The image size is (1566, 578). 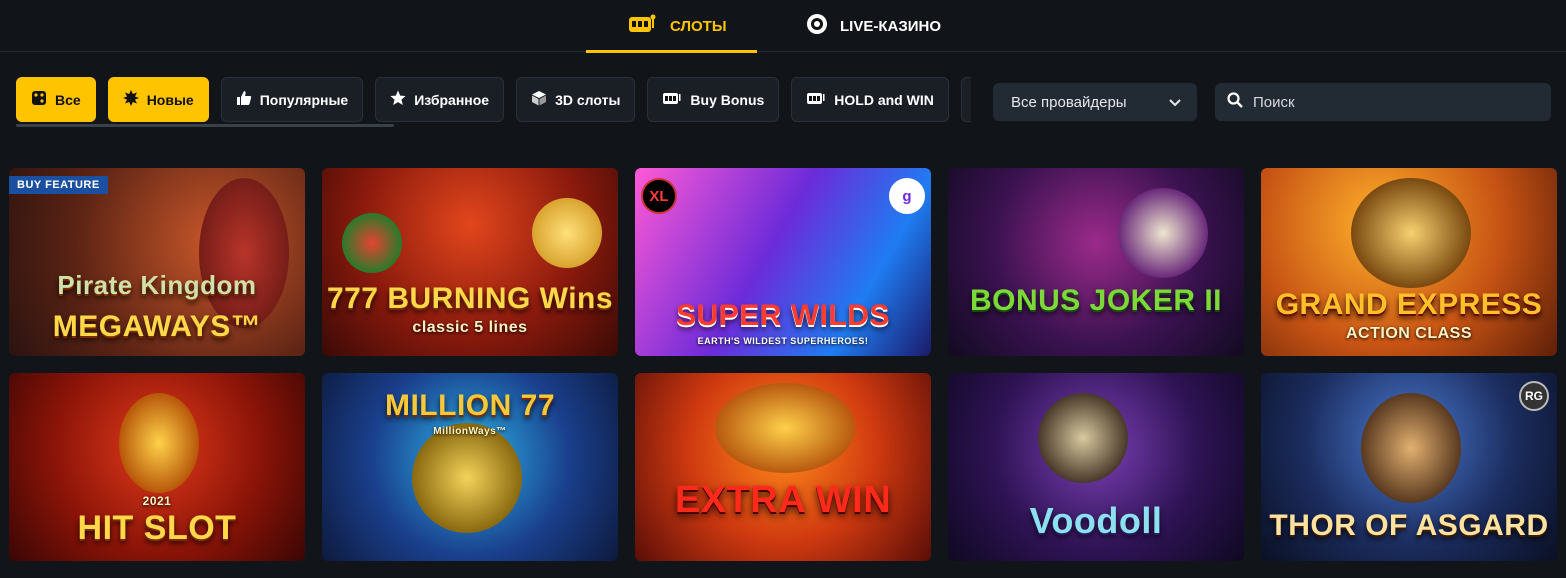 What do you see at coordinates (1409, 333) in the screenshot?
I see `game-subtitle: ACTION CLASS` at bounding box center [1409, 333].